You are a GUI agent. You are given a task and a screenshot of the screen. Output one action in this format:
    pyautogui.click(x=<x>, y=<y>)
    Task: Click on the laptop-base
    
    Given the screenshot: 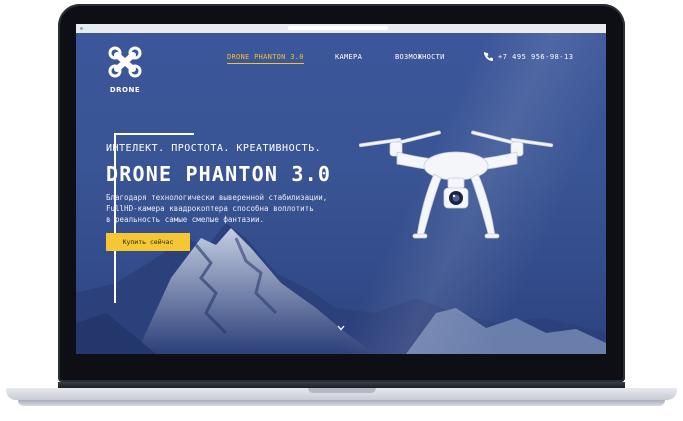 What is the action you would take?
    pyautogui.click(x=341, y=399)
    